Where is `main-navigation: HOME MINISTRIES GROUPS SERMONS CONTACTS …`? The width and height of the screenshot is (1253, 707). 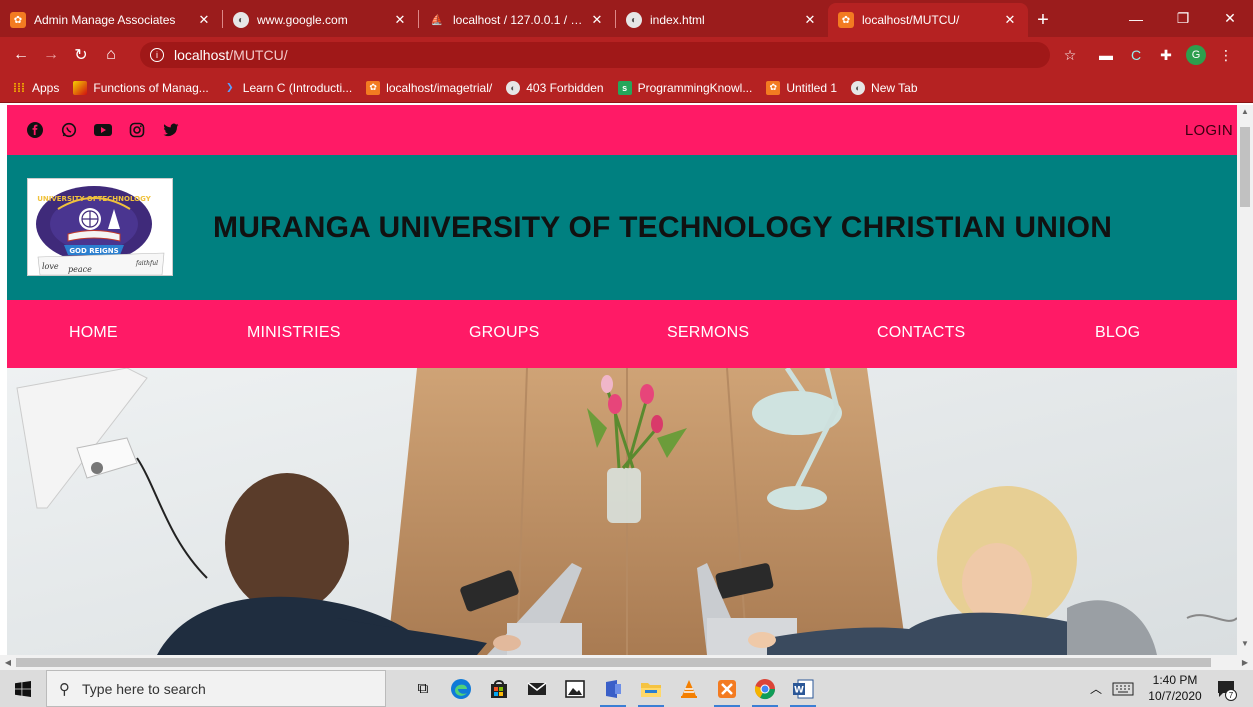 main-navigation: HOME MINISTRIES GROUPS SERMONS CONTACTS … is located at coordinates (622, 334).